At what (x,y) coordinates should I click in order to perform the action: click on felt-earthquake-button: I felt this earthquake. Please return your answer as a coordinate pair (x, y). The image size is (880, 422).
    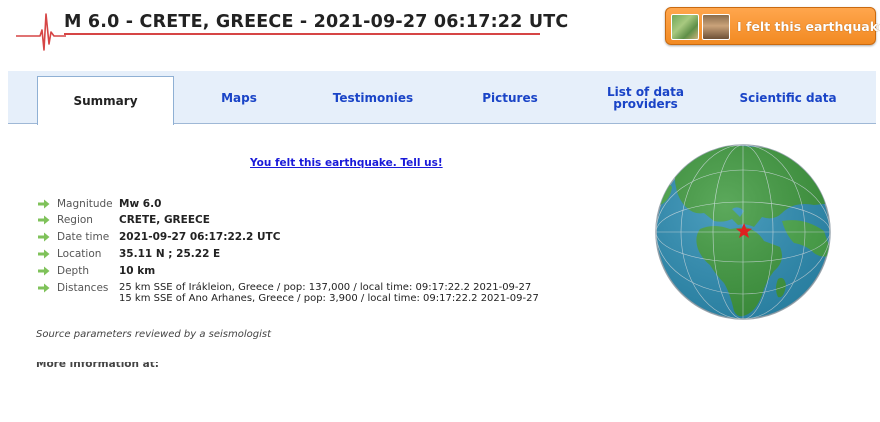
    Looking at the image, I should click on (772, 26).